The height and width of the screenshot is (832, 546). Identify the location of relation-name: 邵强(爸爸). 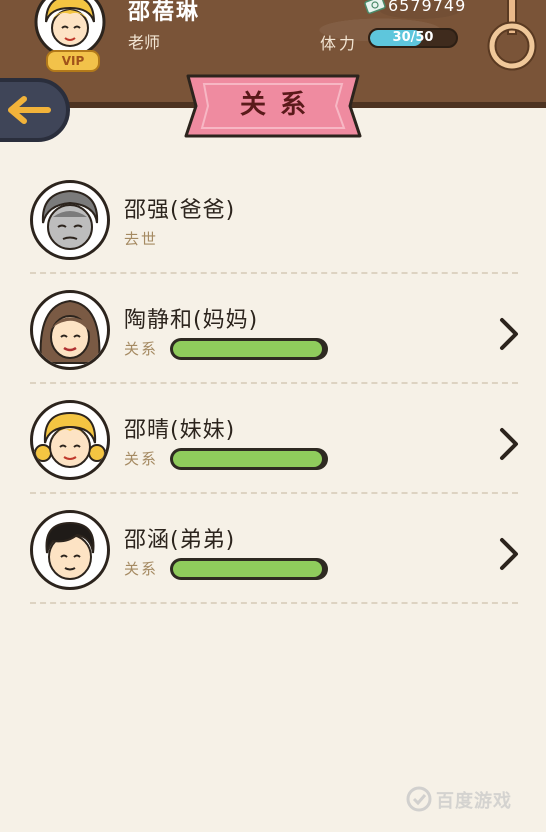
(180, 210).